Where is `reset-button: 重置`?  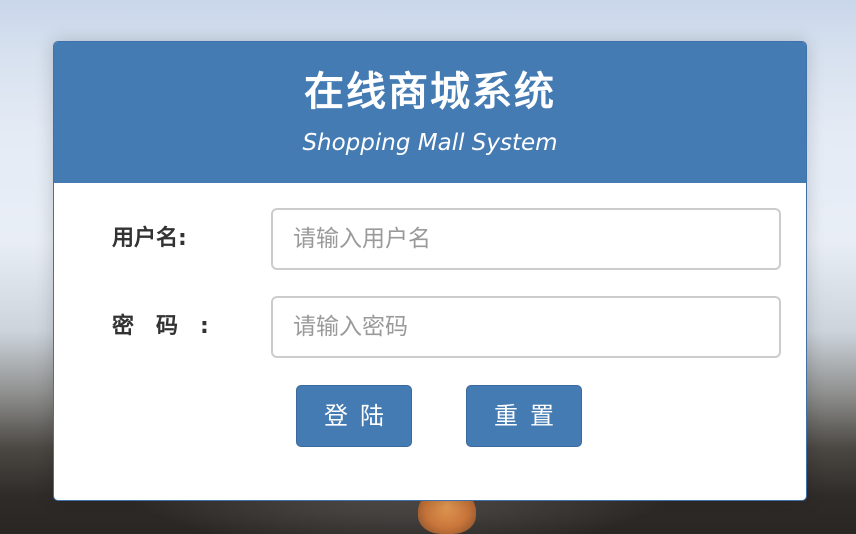
reset-button: 重置 is located at coordinates (524, 416).